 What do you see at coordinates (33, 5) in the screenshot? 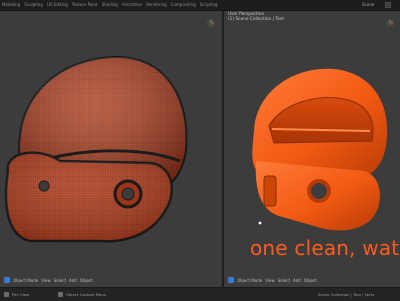
I see `tab-sculpting: Sculpting` at bounding box center [33, 5].